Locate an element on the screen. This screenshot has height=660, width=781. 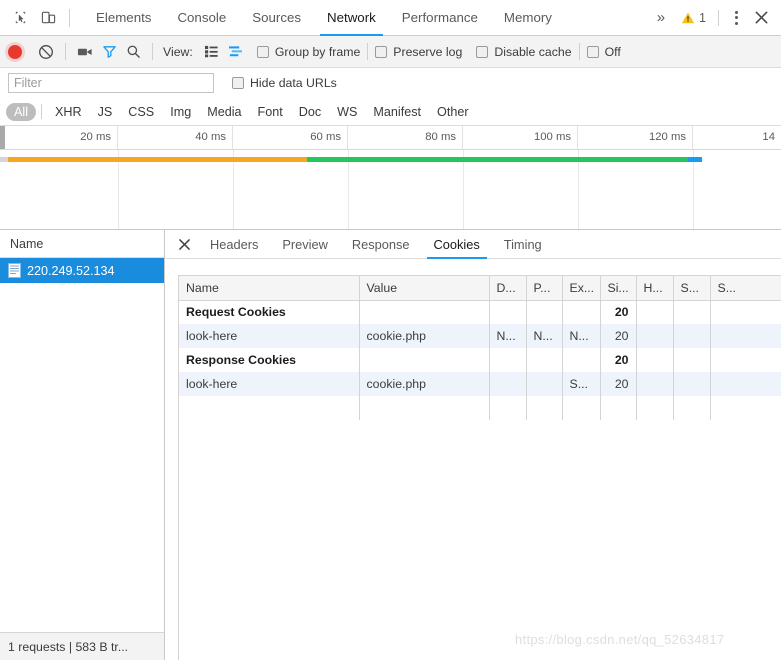
preserve-log-box is located at coordinates (381, 51).